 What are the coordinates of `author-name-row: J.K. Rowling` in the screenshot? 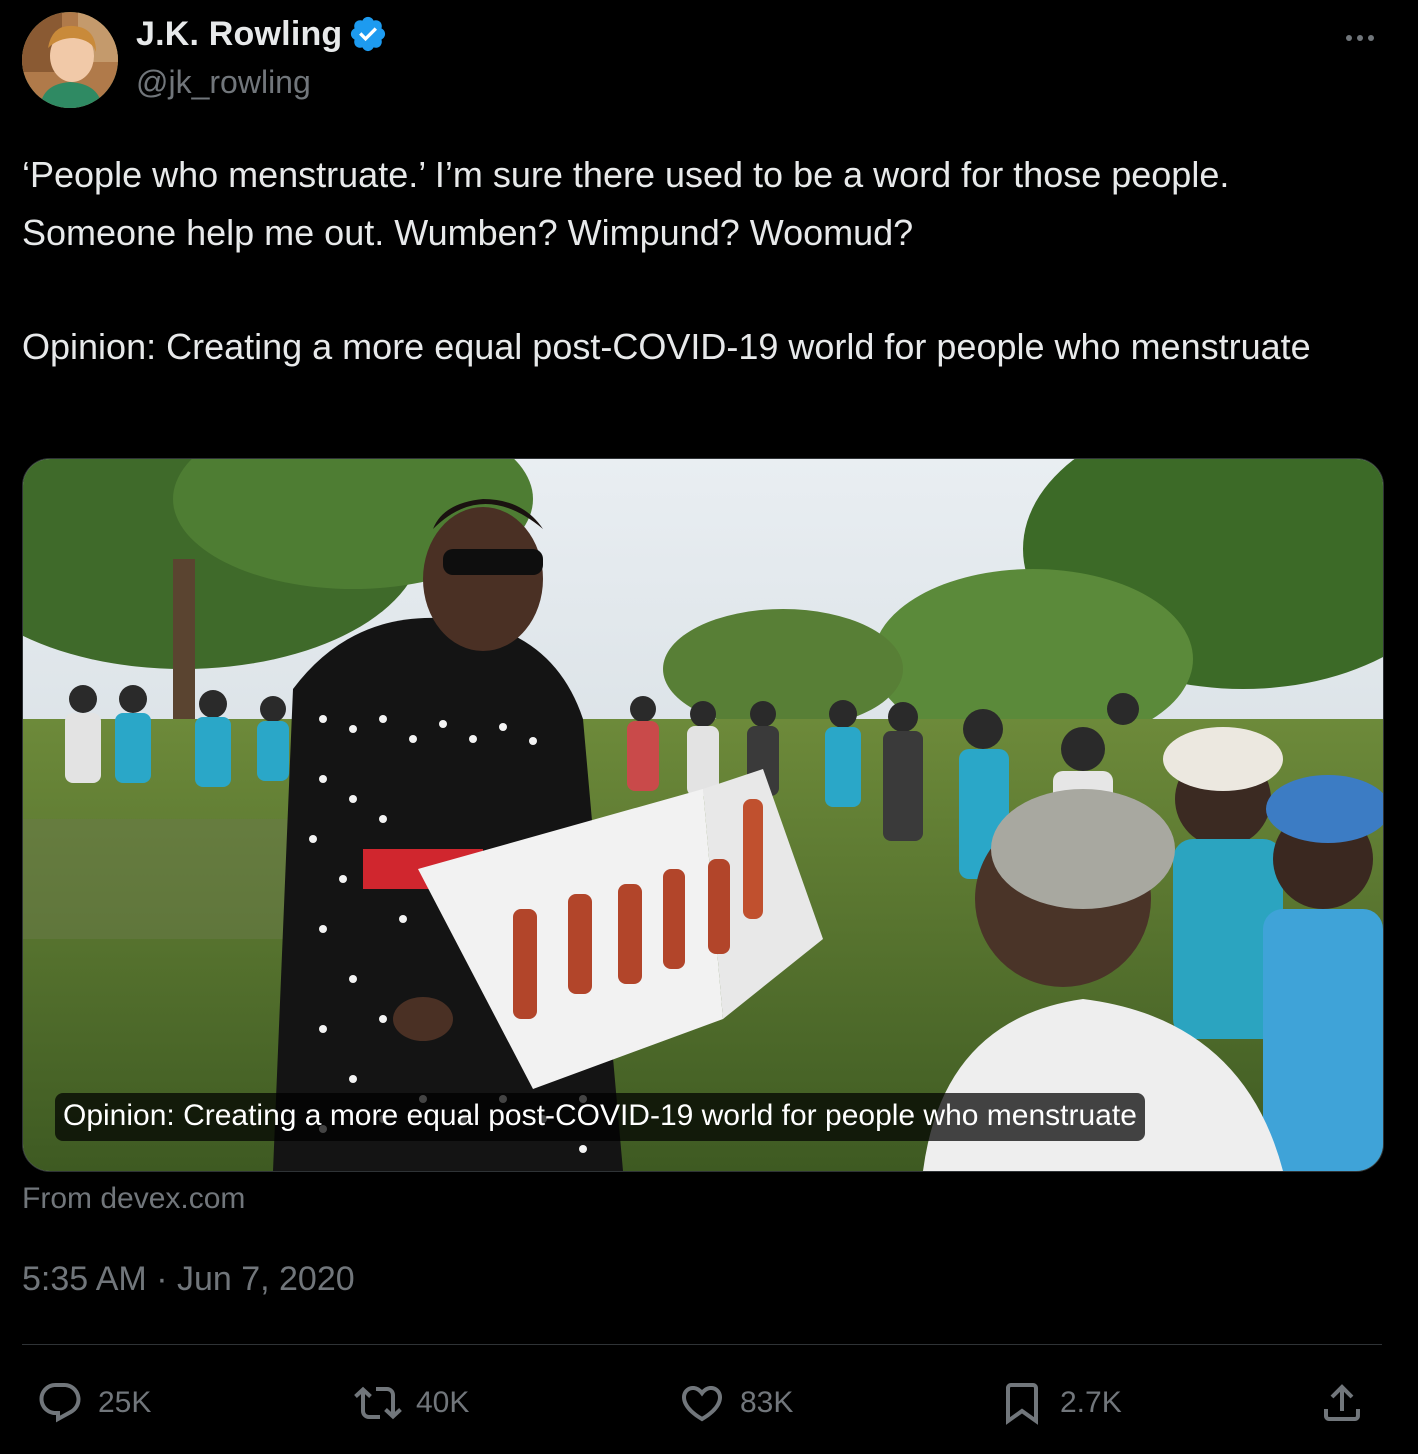 It's located at (262, 34).